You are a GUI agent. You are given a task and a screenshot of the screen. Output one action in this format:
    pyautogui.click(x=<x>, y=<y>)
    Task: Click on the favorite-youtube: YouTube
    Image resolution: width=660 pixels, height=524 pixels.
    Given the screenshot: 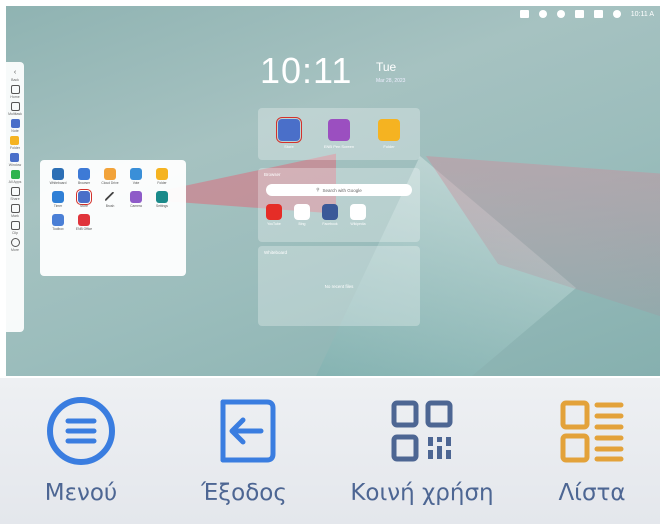 What is the action you would take?
    pyautogui.click(x=274, y=215)
    